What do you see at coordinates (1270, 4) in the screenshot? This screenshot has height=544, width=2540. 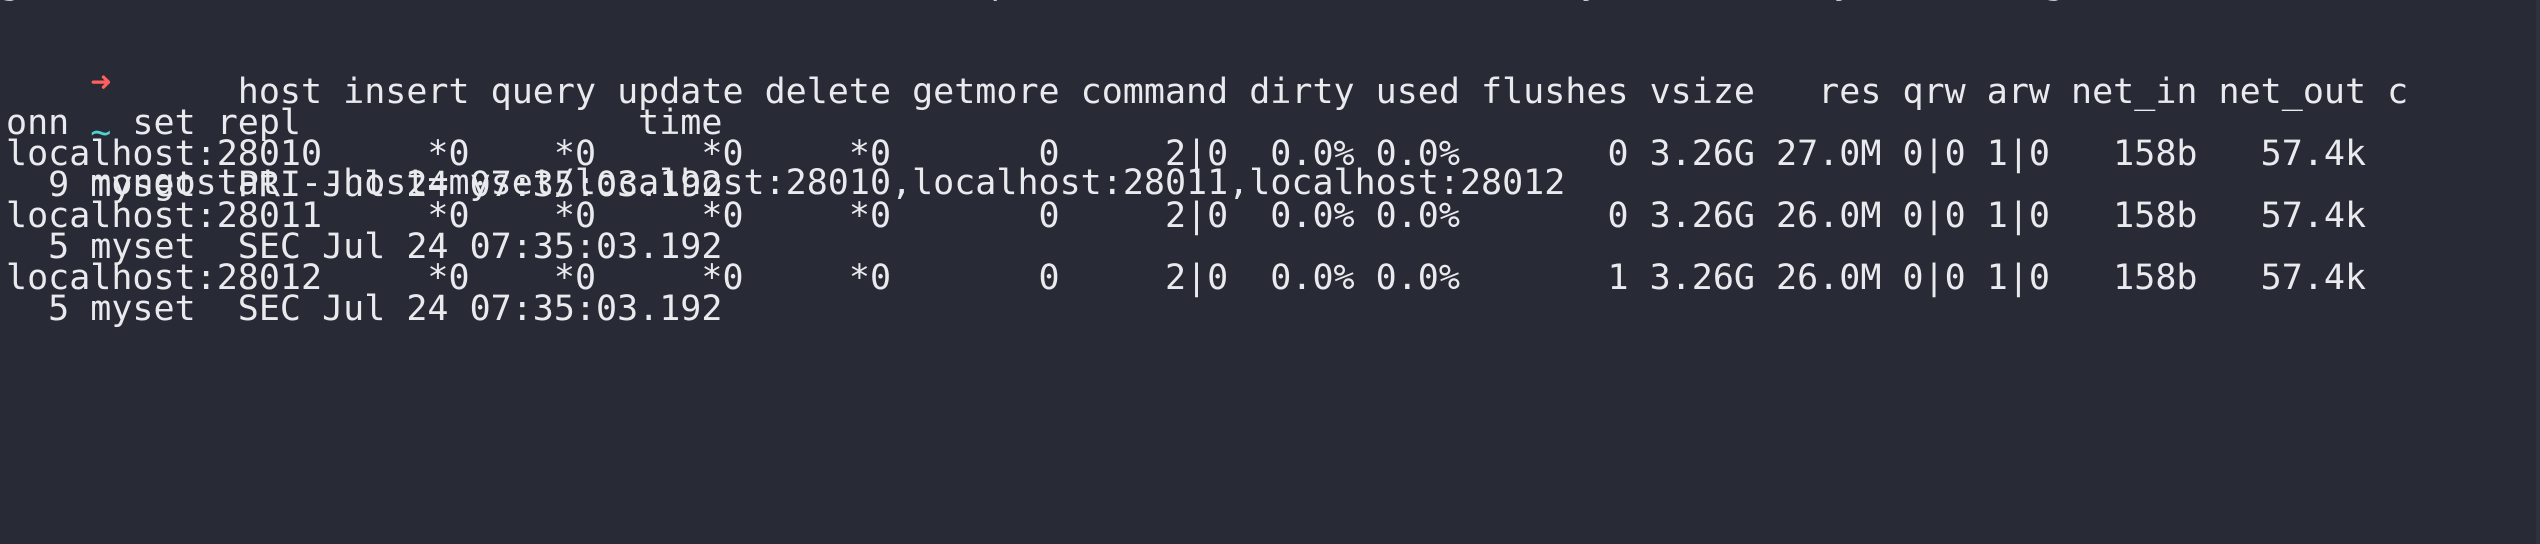 I see `clipped-previous-line: g p y y g` at bounding box center [1270, 4].